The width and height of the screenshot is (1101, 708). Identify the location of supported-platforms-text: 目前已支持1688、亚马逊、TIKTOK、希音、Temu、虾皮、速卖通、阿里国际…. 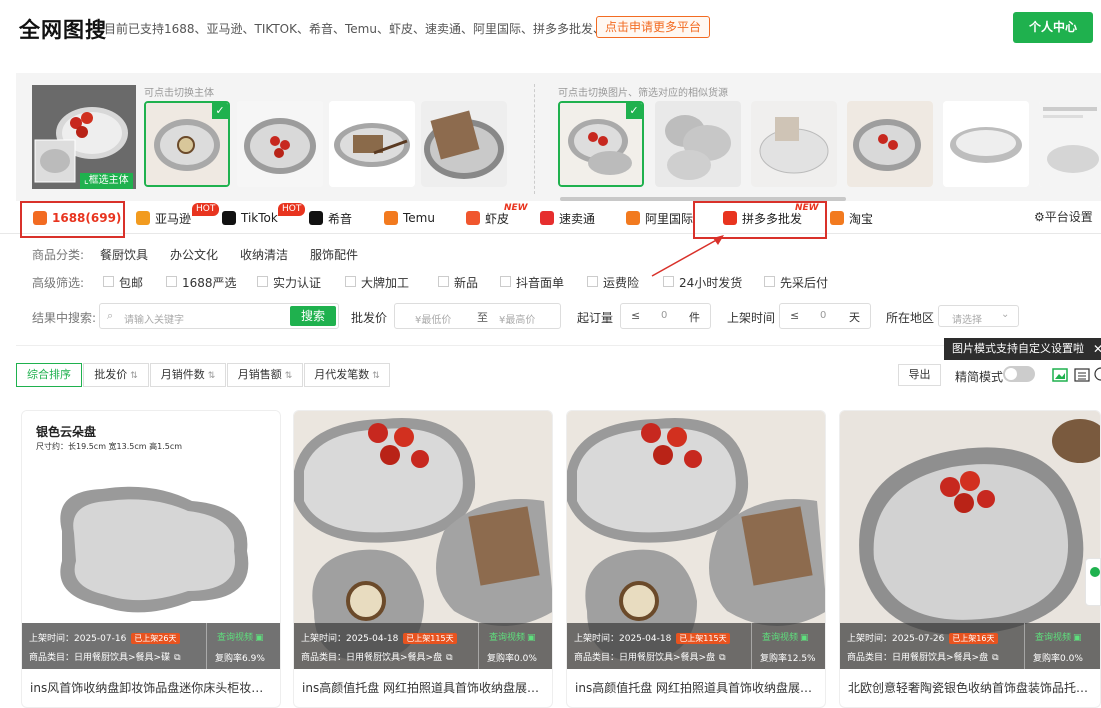
(366, 29).